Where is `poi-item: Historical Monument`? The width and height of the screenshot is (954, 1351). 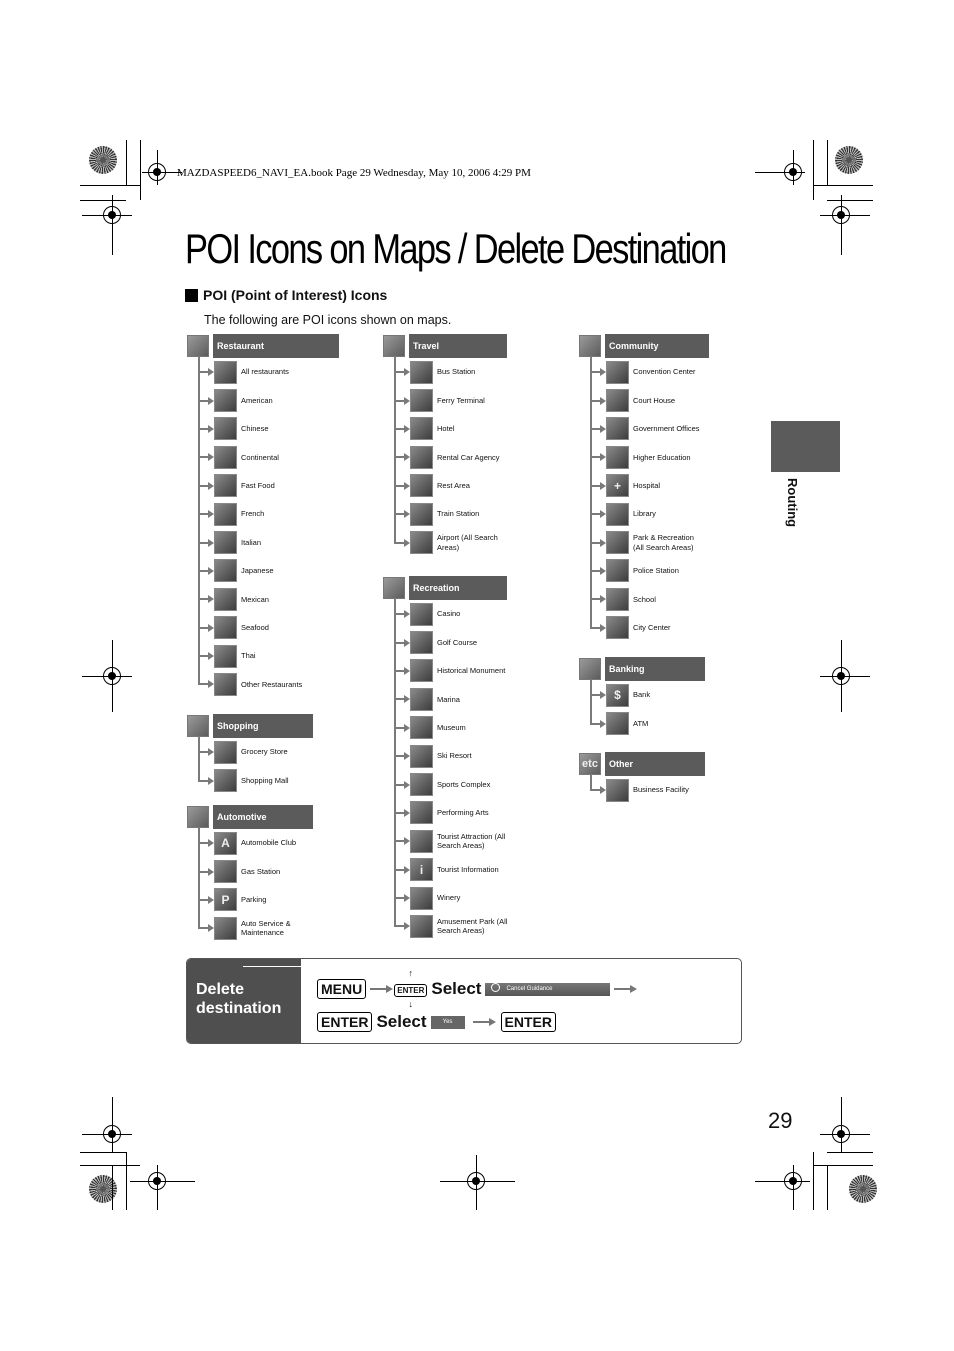 poi-item: Historical Monument is located at coordinates (451, 671).